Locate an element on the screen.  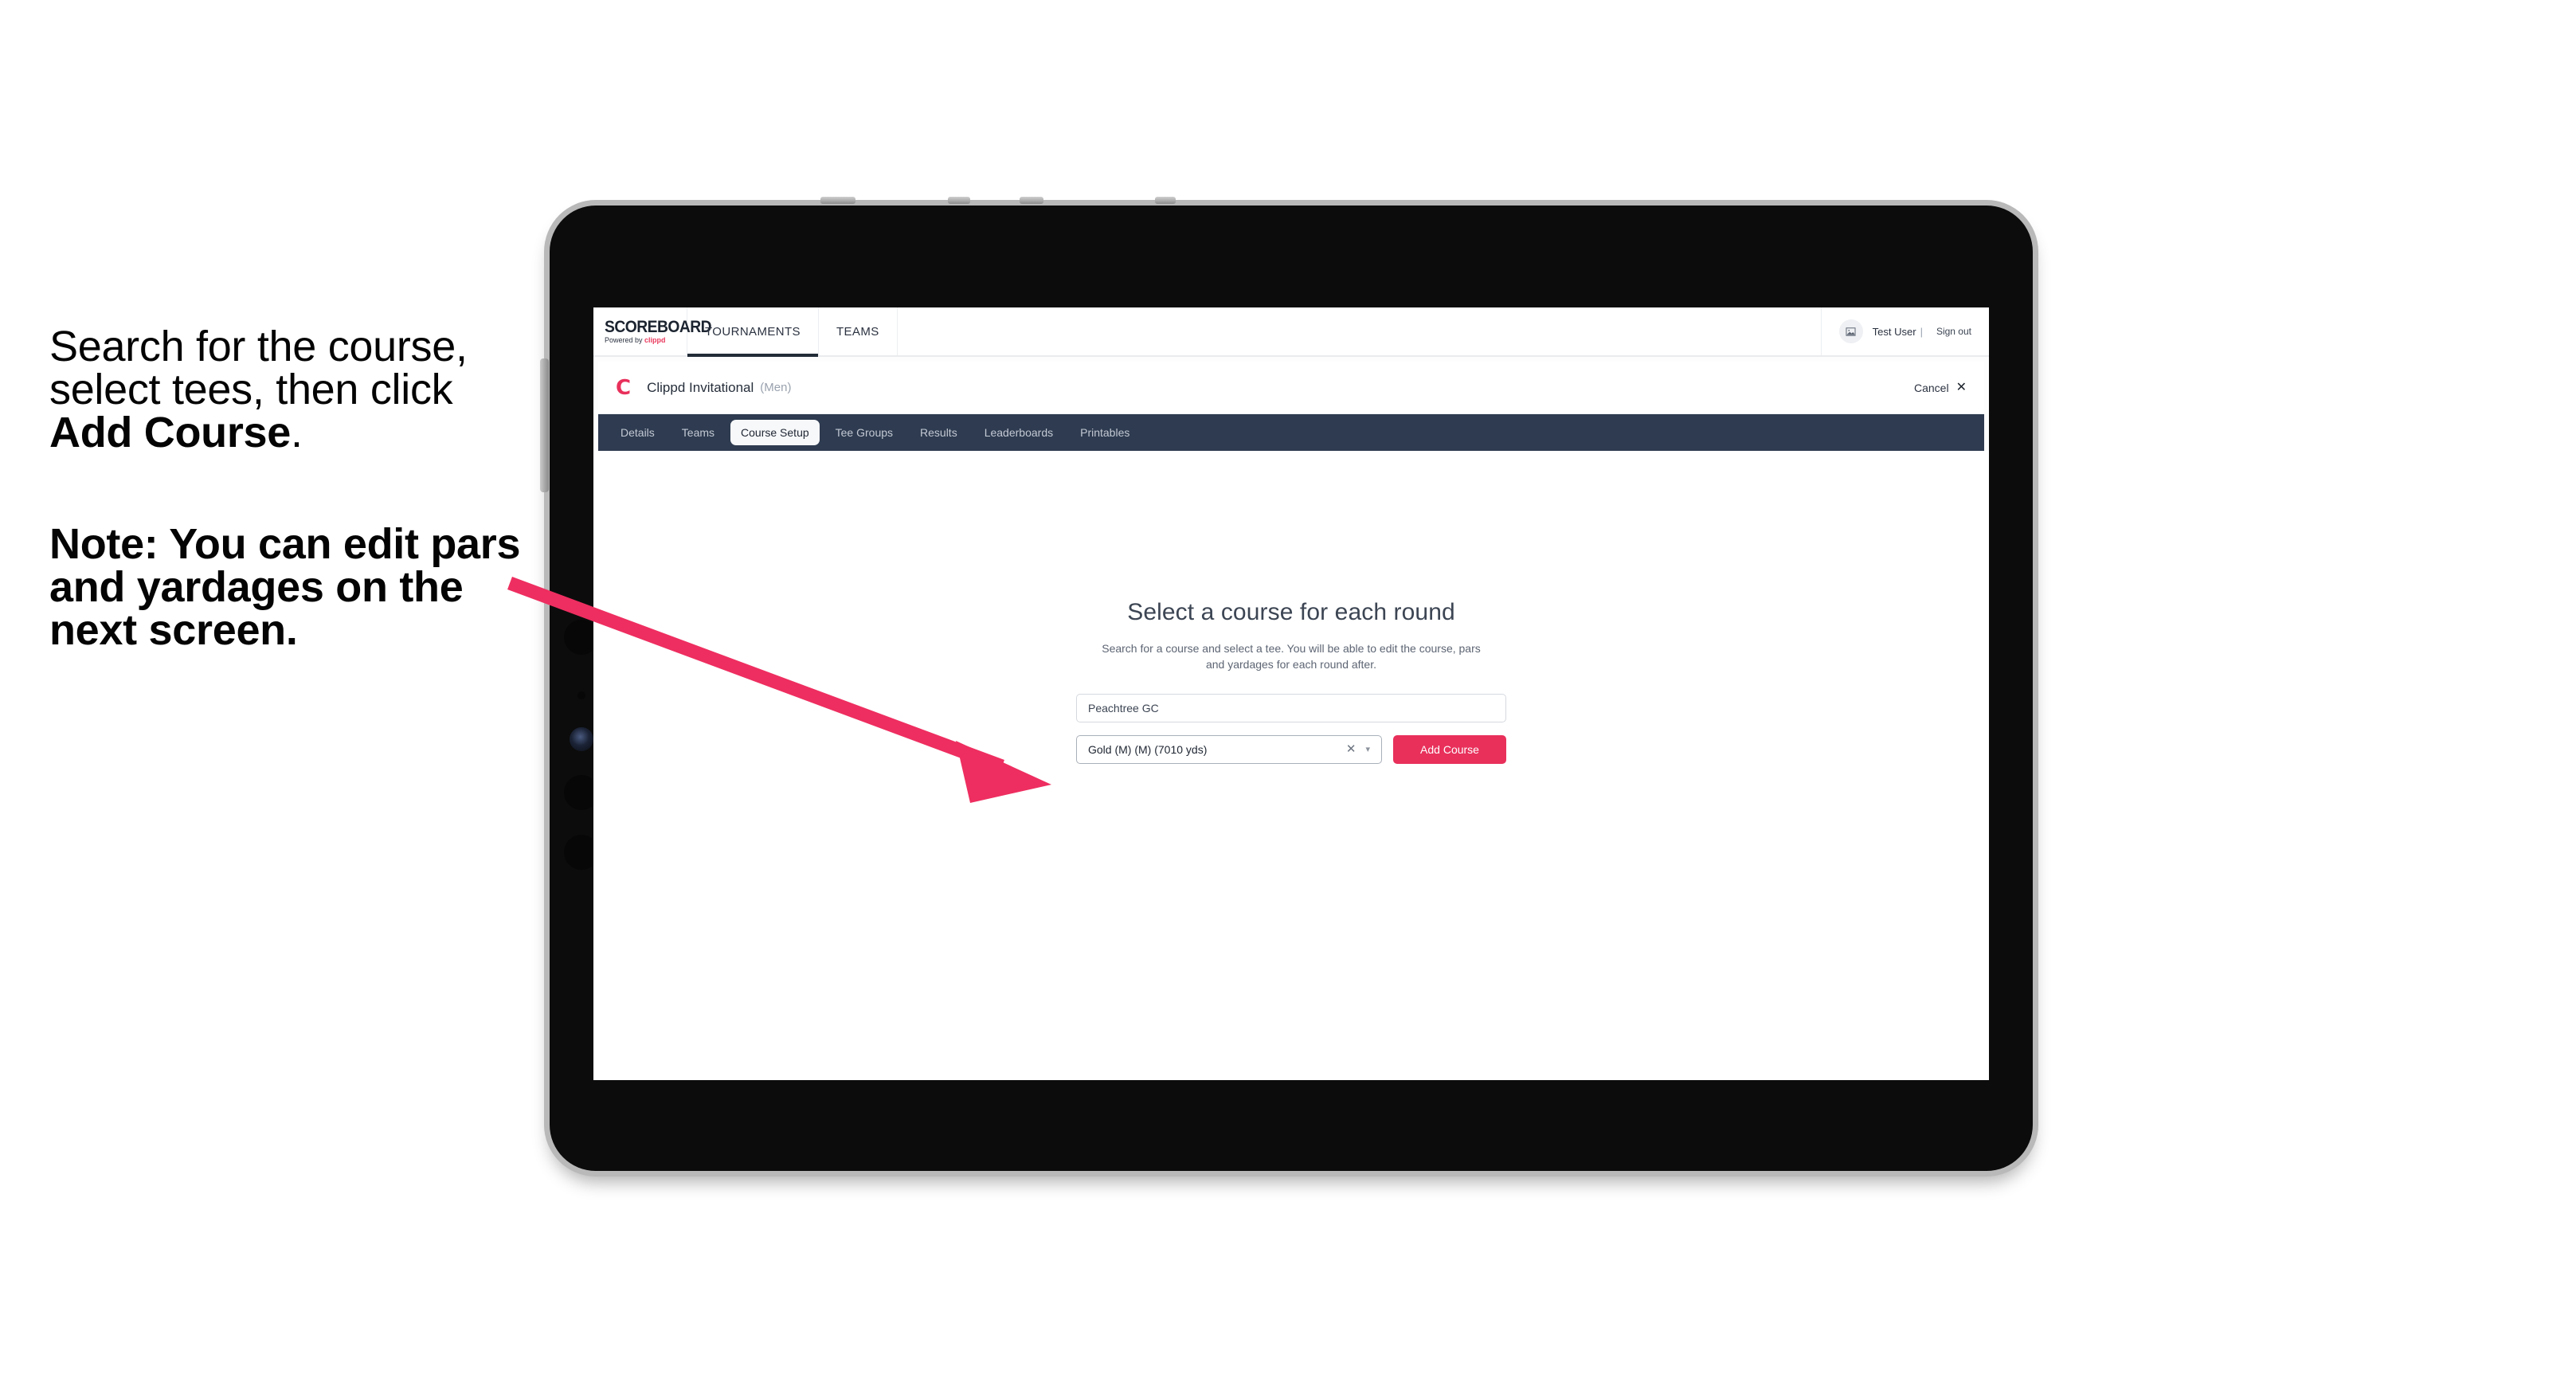
tab-teams-label: Teams is located at coordinates (698, 432).